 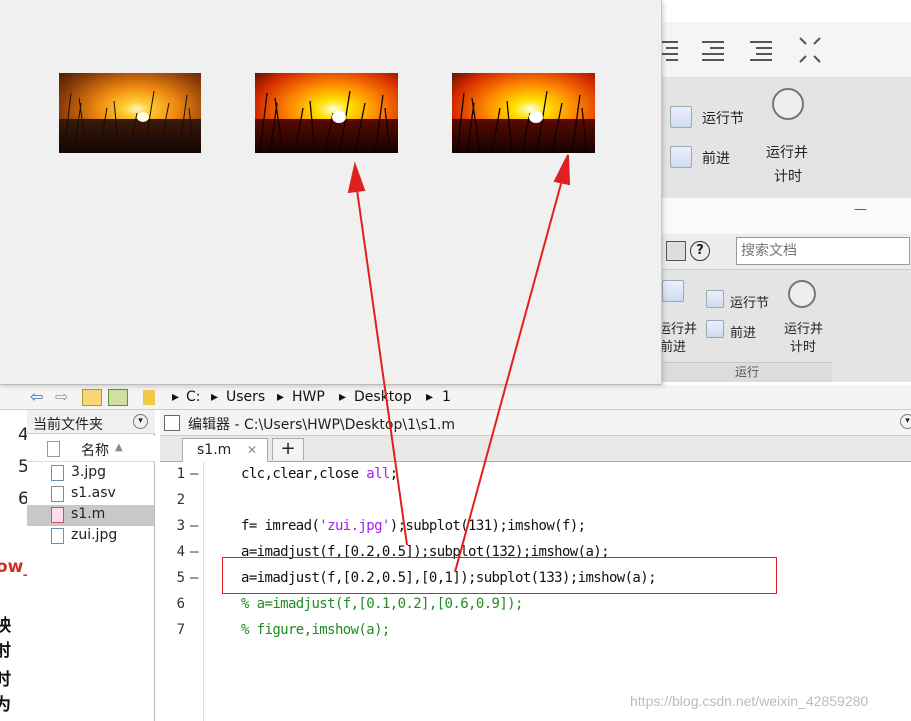 What do you see at coordinates (749, 701) in the screenshot?
I see `watermark: https://blog.csdn.net/weixin_42859280` at bounding box center [749, 701].